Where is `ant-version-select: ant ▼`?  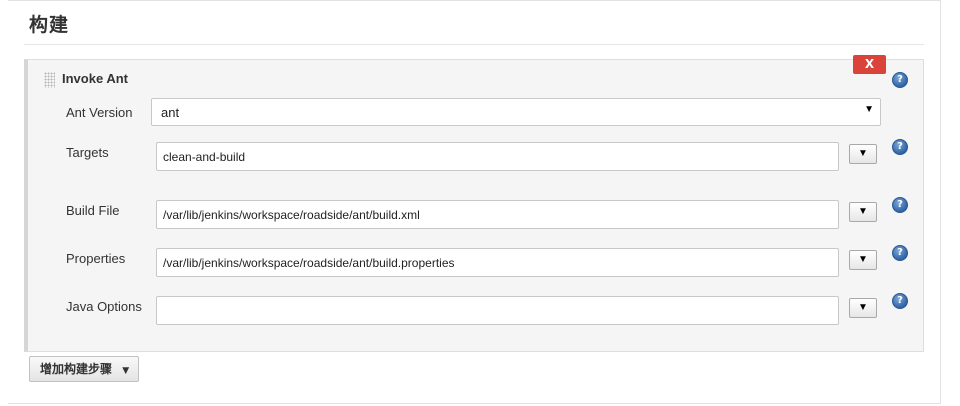 ant-version-select: ant ▼ is located at coordinates (516, 112).